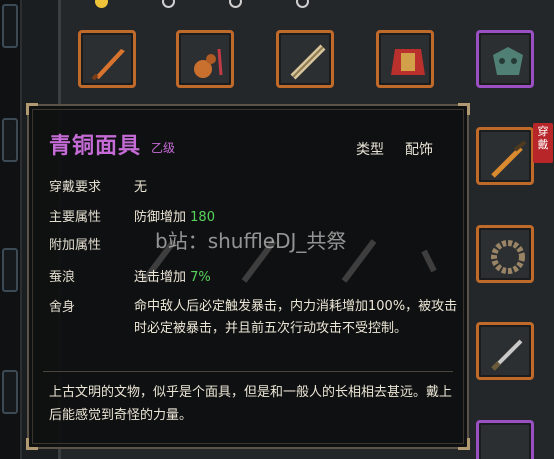  I want to click on filter-radio-all, so click(101, 4).